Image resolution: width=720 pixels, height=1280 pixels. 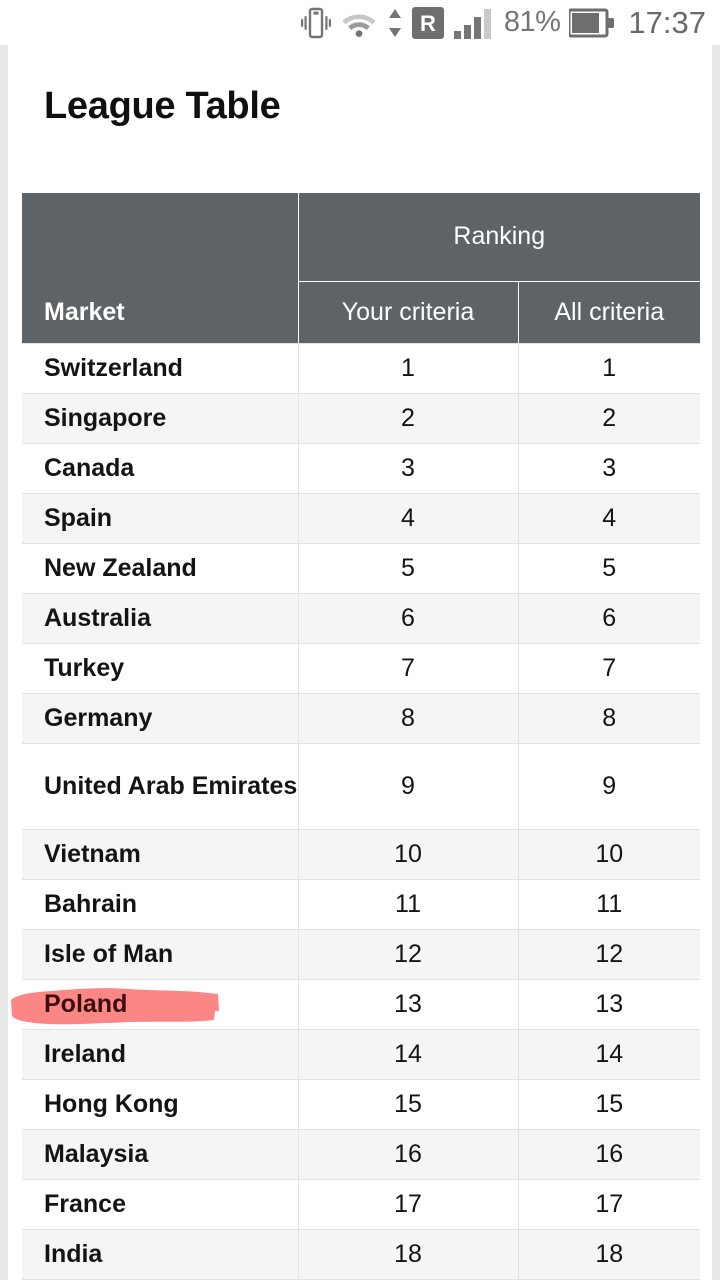 I want to click on column-group-header-ranking: Ranking, so click(x=499, y=237).